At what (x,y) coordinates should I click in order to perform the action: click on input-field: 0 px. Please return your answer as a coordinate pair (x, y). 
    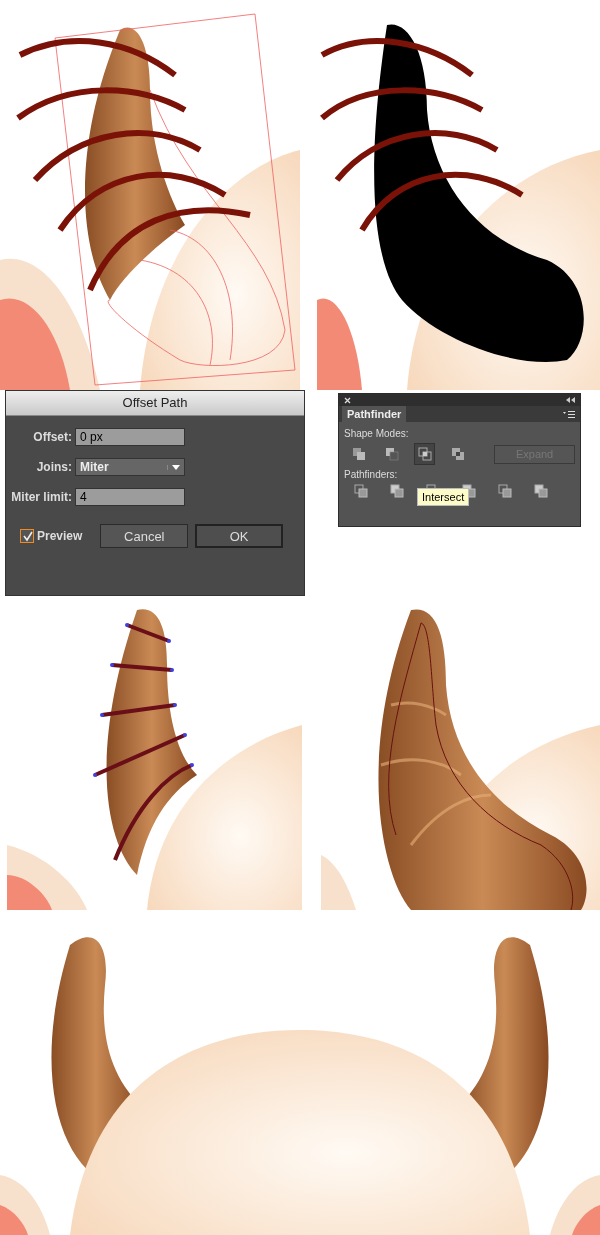
    Looking at the image, I should click on (130, 437).